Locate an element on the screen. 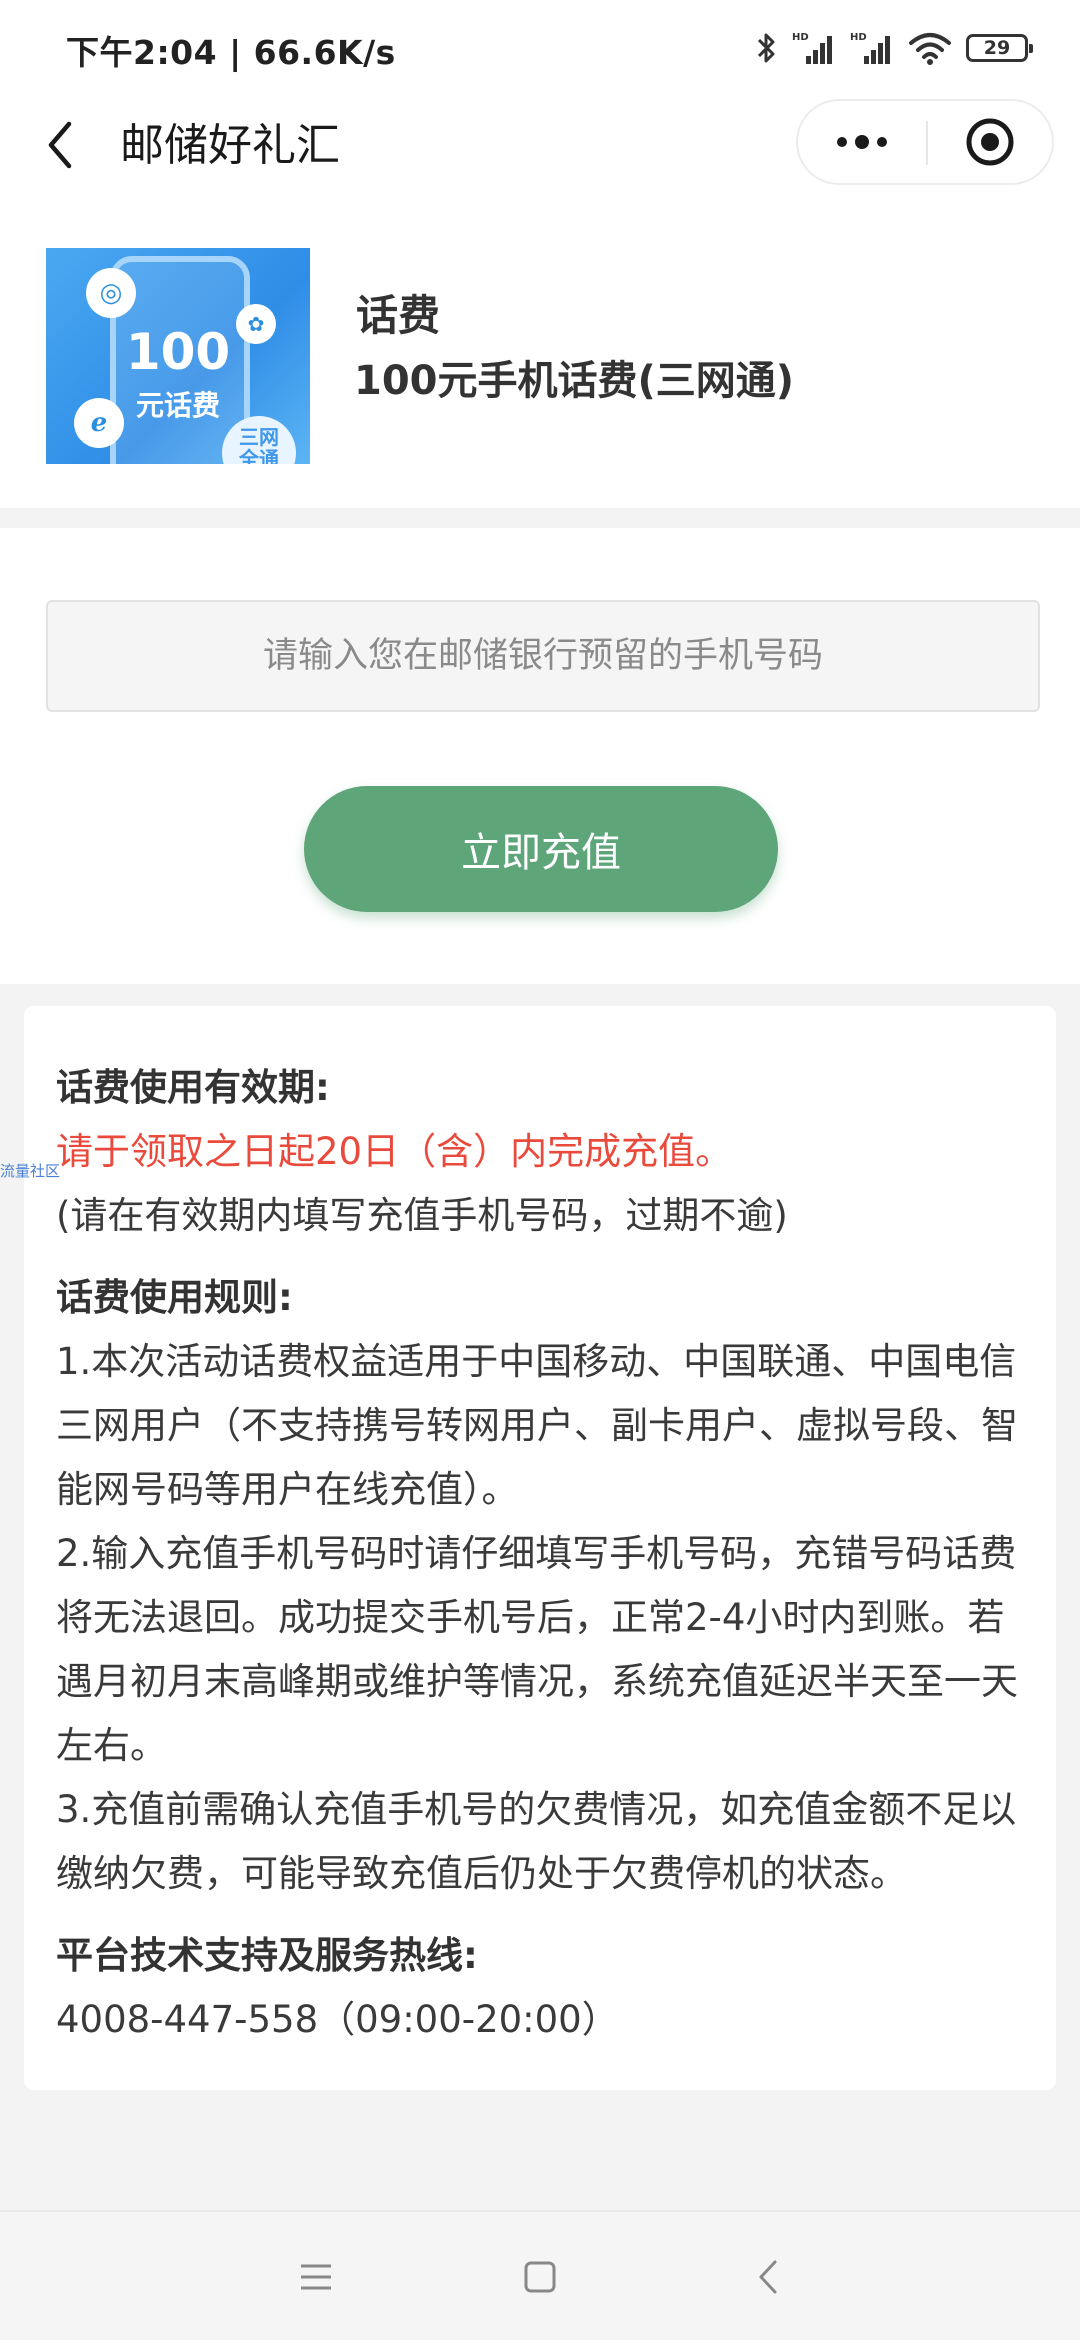 This screenshot has height=2340, width=1080. china-mobile-logo-icon: ◎ is located at coordinates (111, 293).